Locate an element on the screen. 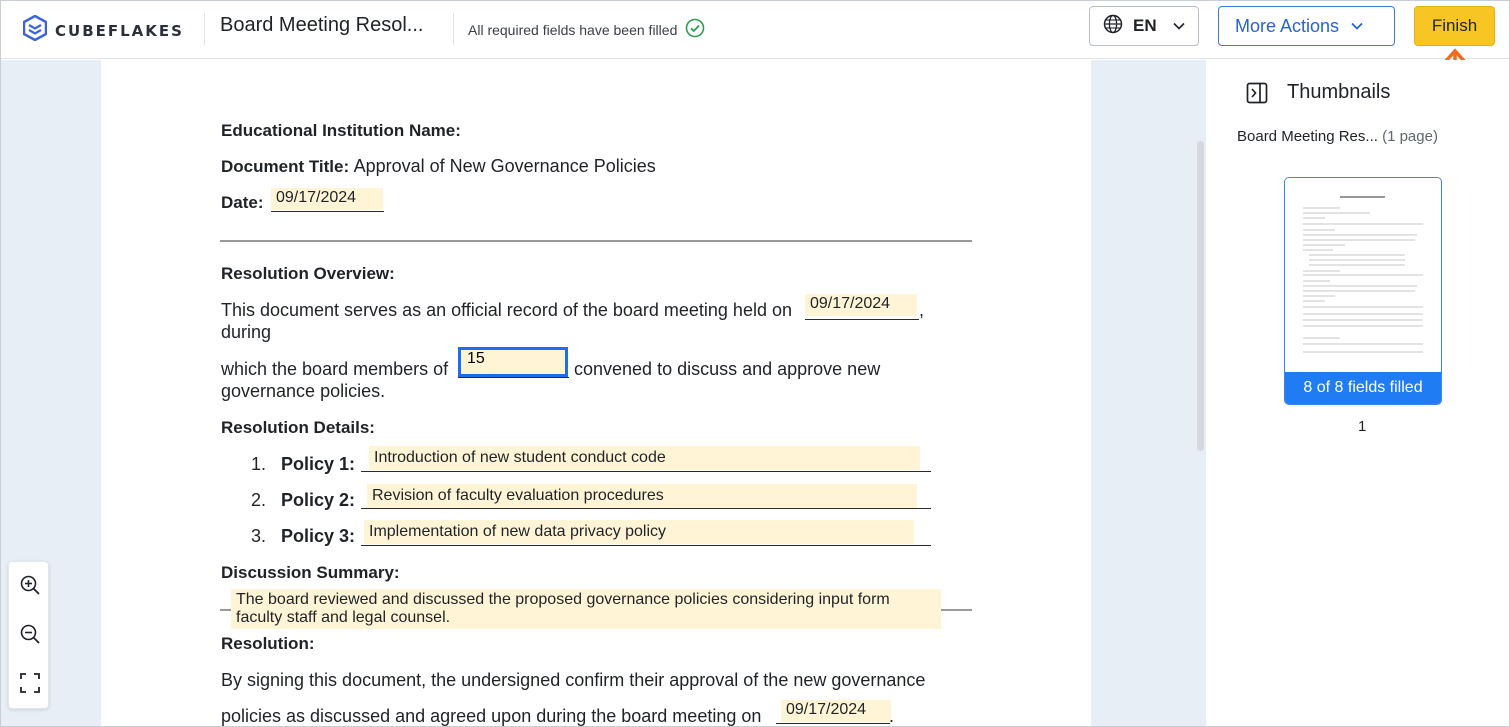 This screenshot has height=727, width=1510. cube-logo-icon is located at coordinates (35, 30).